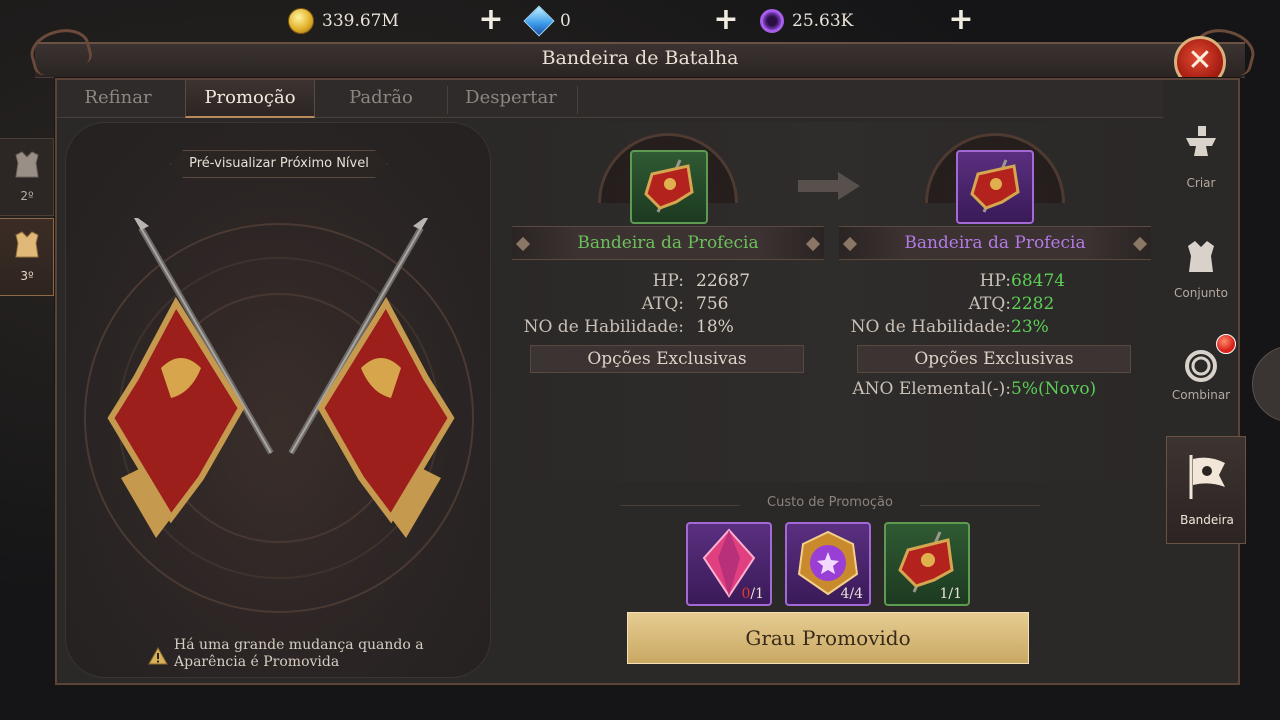 The height and width of the screenshot is (720, 1280). Describe the element at coordinates (511, 99) in the screenshot. I see `tab-despertar: Despertar` at that location.